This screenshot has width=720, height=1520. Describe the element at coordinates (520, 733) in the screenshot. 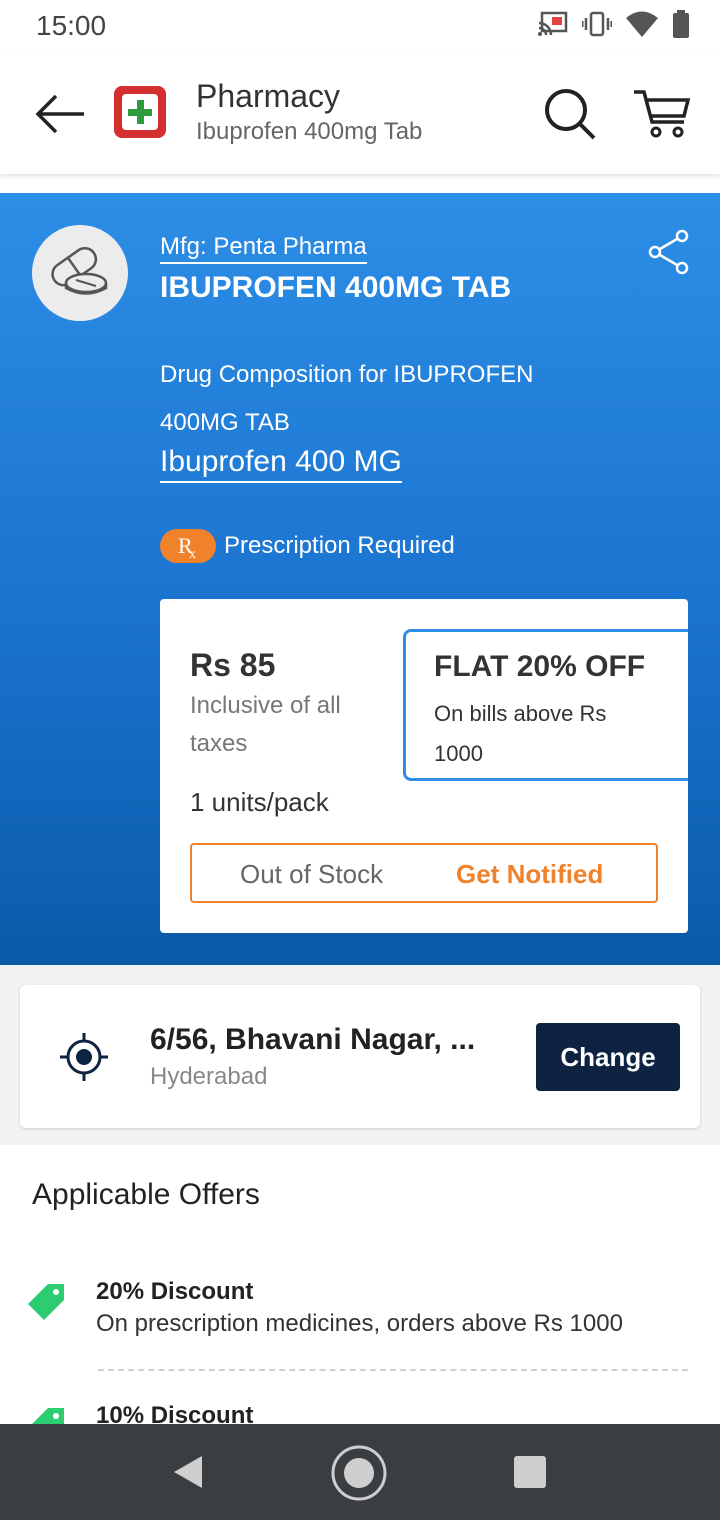

I see `offer-description: On bills above Rs 1000` at that location.